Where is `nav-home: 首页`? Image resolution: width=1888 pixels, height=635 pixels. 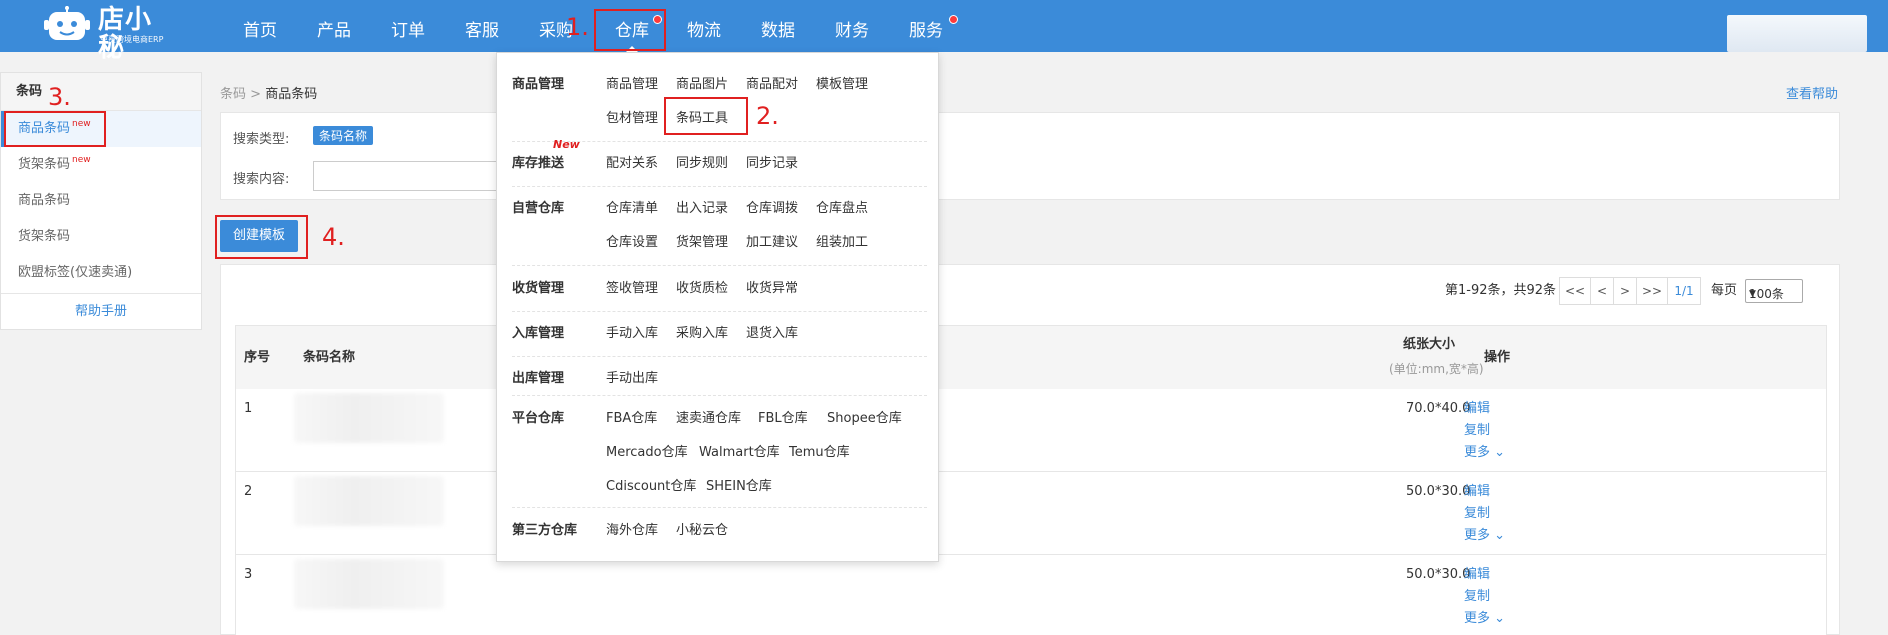 nav-home: 首页 is located at coordinates (260, 26).